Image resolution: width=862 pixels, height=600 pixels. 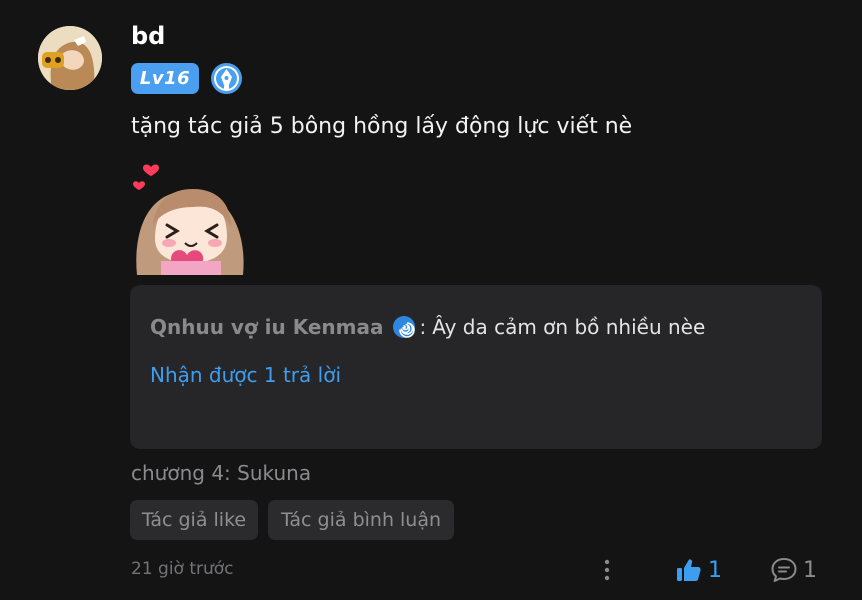 I want to click on author-like-tag: Tác giả like, so click(x=194, y=520).